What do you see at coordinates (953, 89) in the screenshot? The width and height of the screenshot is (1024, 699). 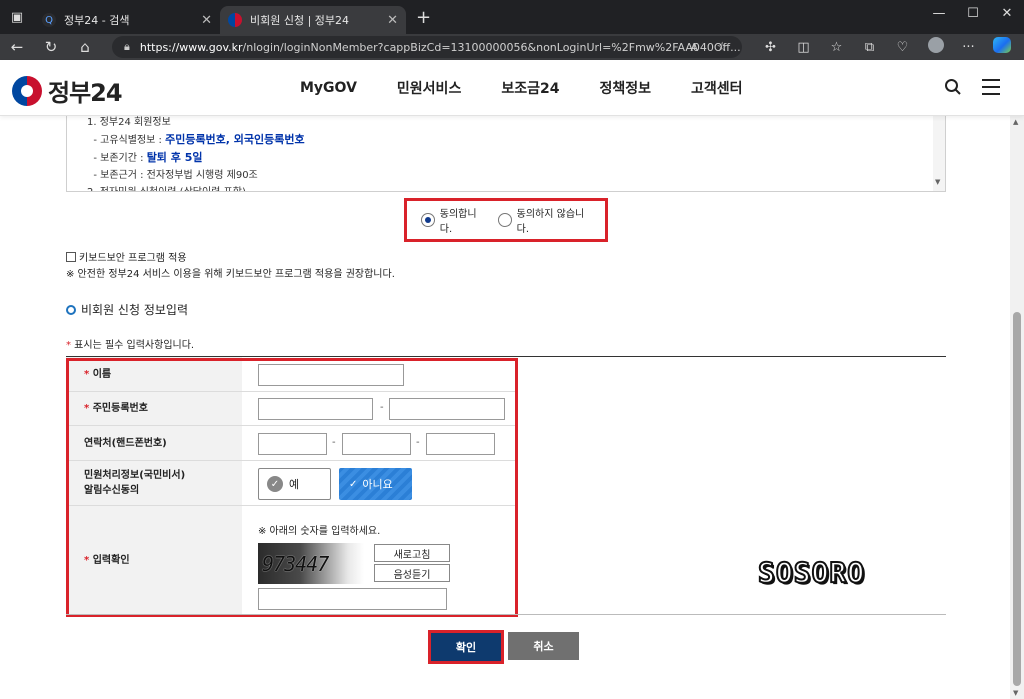 I see `search-icon` at bounding box center [953, 89].